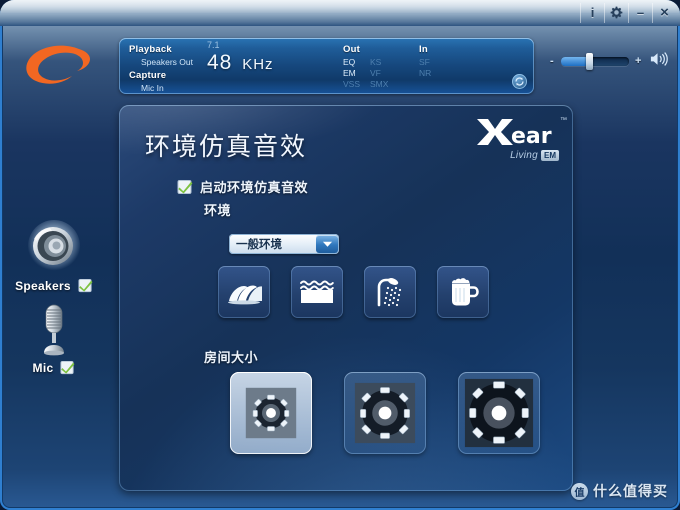  I want to click on environment-select-toggle, so click(327, 244).